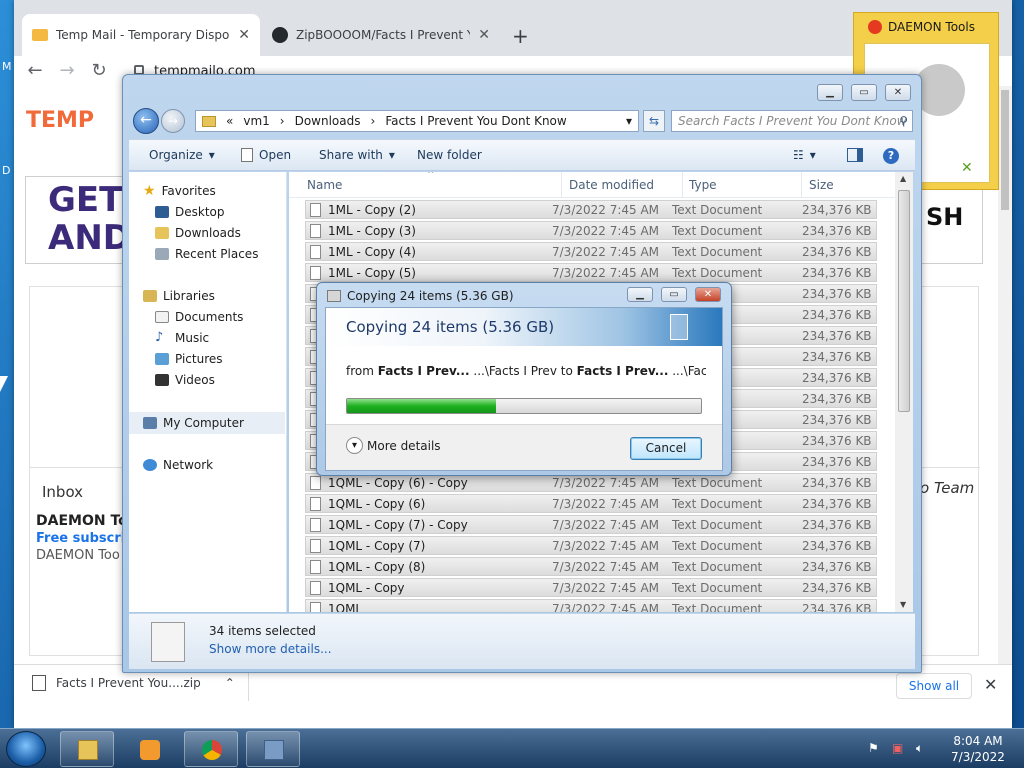  Describe the element at coordinates (923, 748) in the screenshot. I see `volume-icon: 🔈︎` at that location.